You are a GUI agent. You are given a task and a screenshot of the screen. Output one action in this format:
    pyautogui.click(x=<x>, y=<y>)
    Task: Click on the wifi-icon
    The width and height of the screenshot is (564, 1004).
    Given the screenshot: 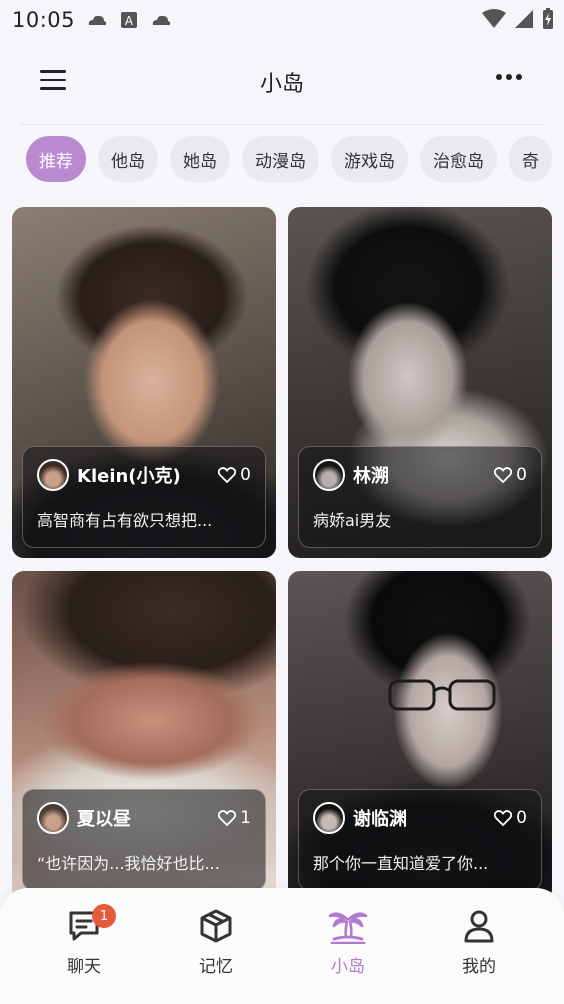 What is the action you would take?
    pyautogui.click(x=494, y=18)
    